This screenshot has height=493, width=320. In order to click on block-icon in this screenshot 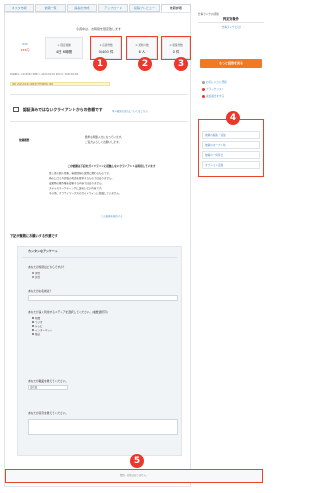, I will do `click(203, 89)`.